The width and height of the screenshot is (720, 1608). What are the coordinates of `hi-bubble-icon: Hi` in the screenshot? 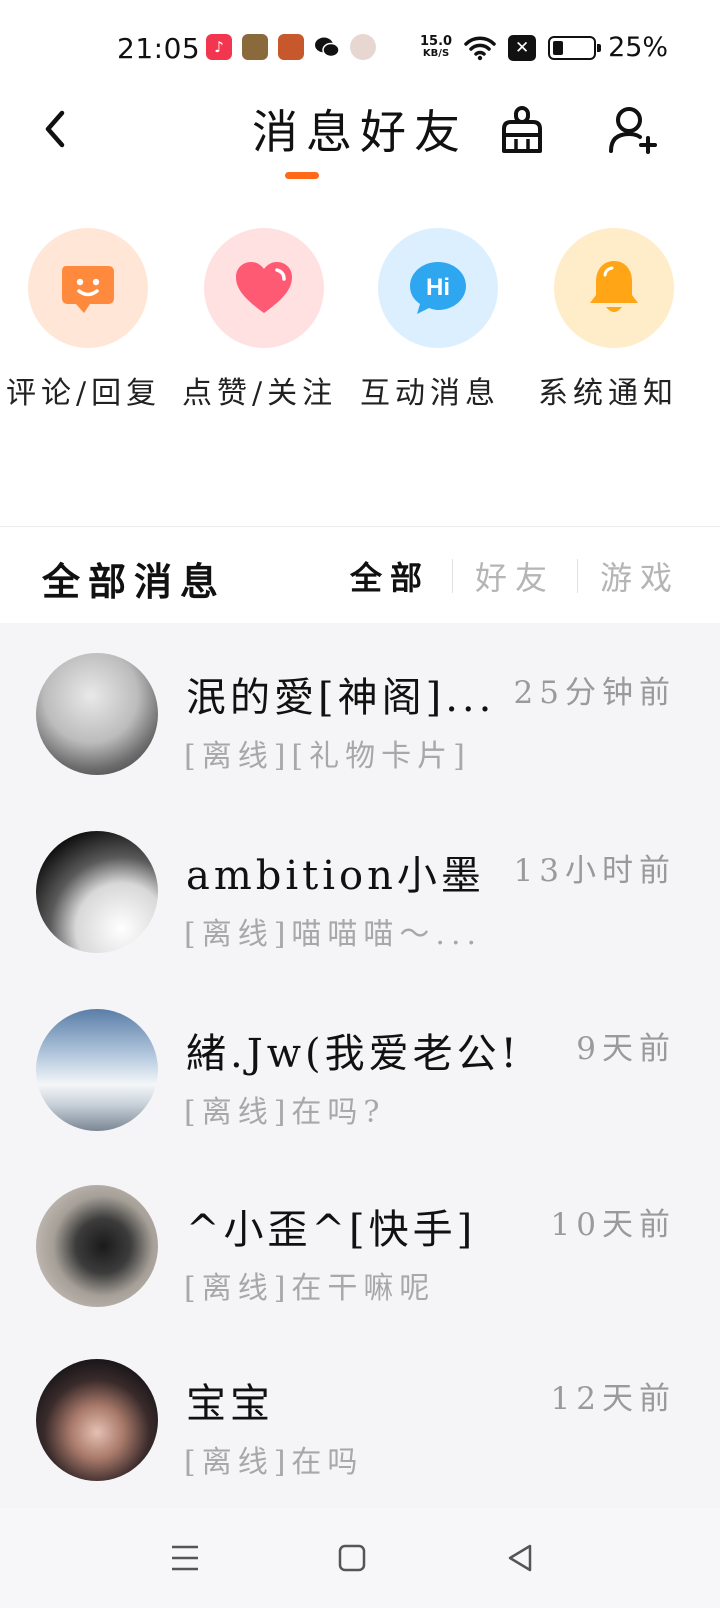 It's located at (438, 288).